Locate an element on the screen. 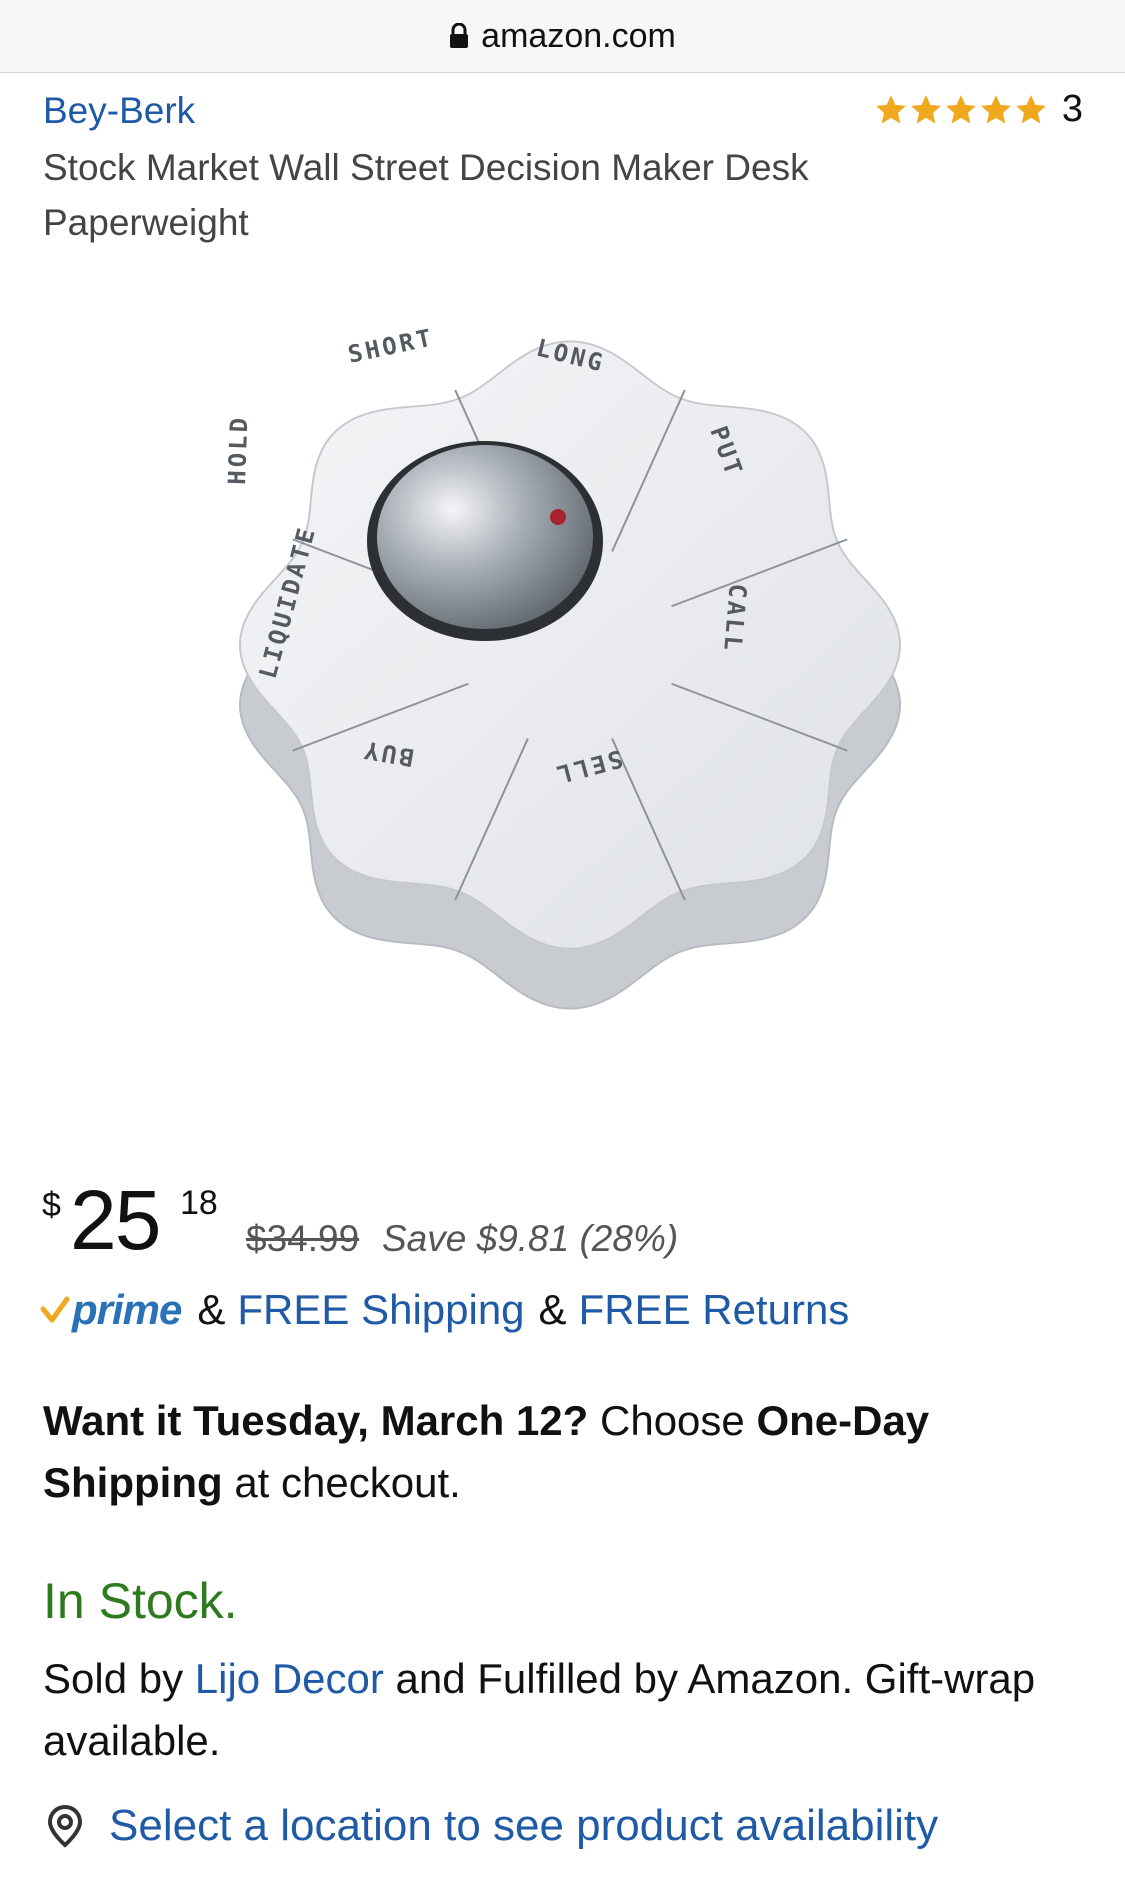  sold-by-prefix: Sold by is located at coordinates (113, 1678).